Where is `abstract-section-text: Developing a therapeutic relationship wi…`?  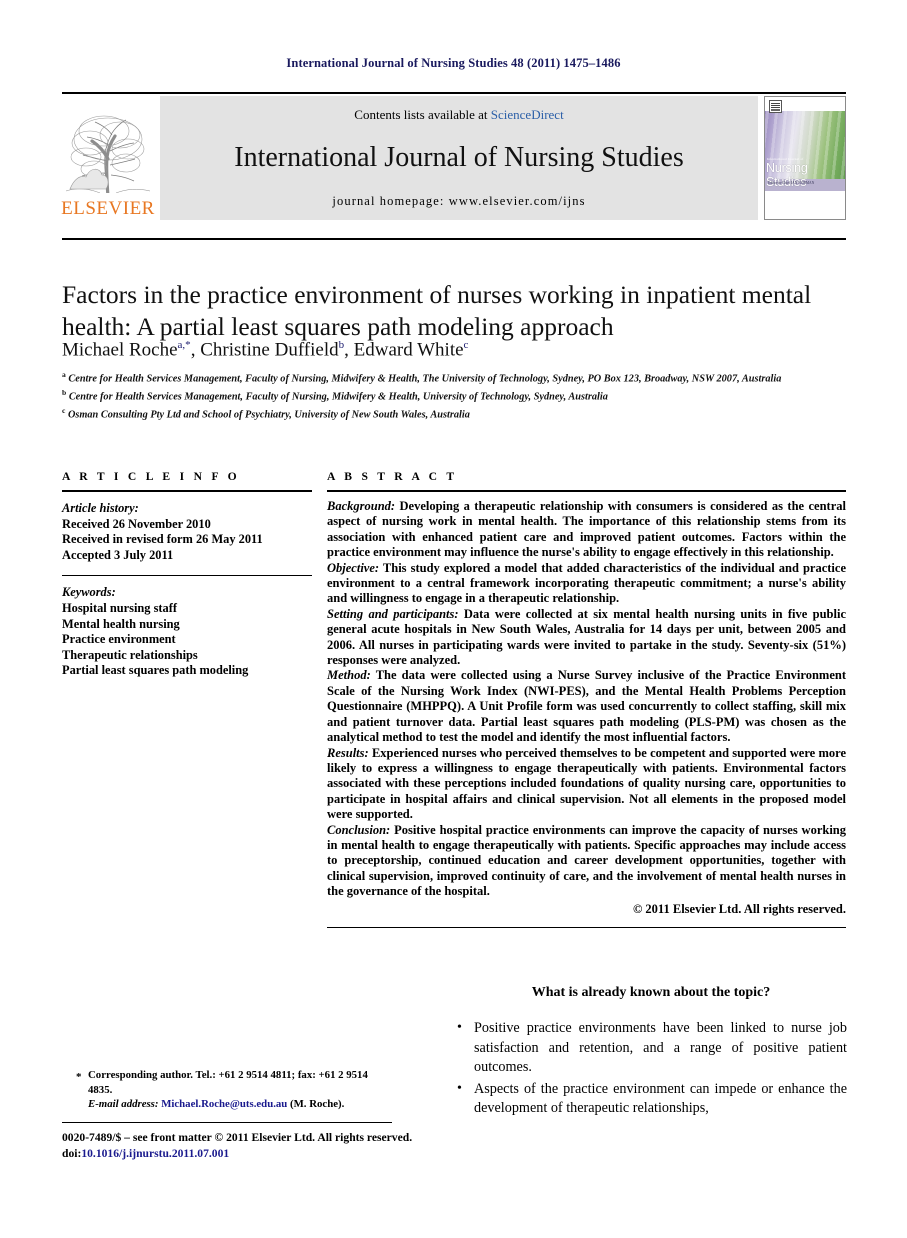 abstract-section-text: Developing a therapeutic relationship wi… is located at coordinates (586, 529).